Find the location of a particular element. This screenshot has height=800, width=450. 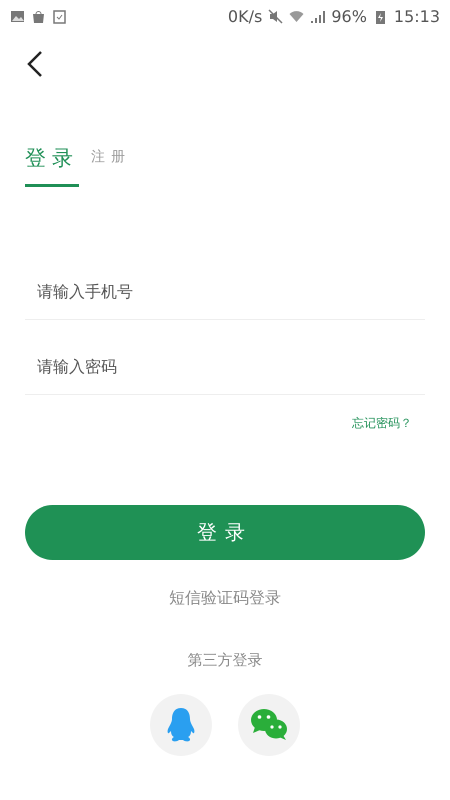

signal-icon is located at coordinates (318, 16).